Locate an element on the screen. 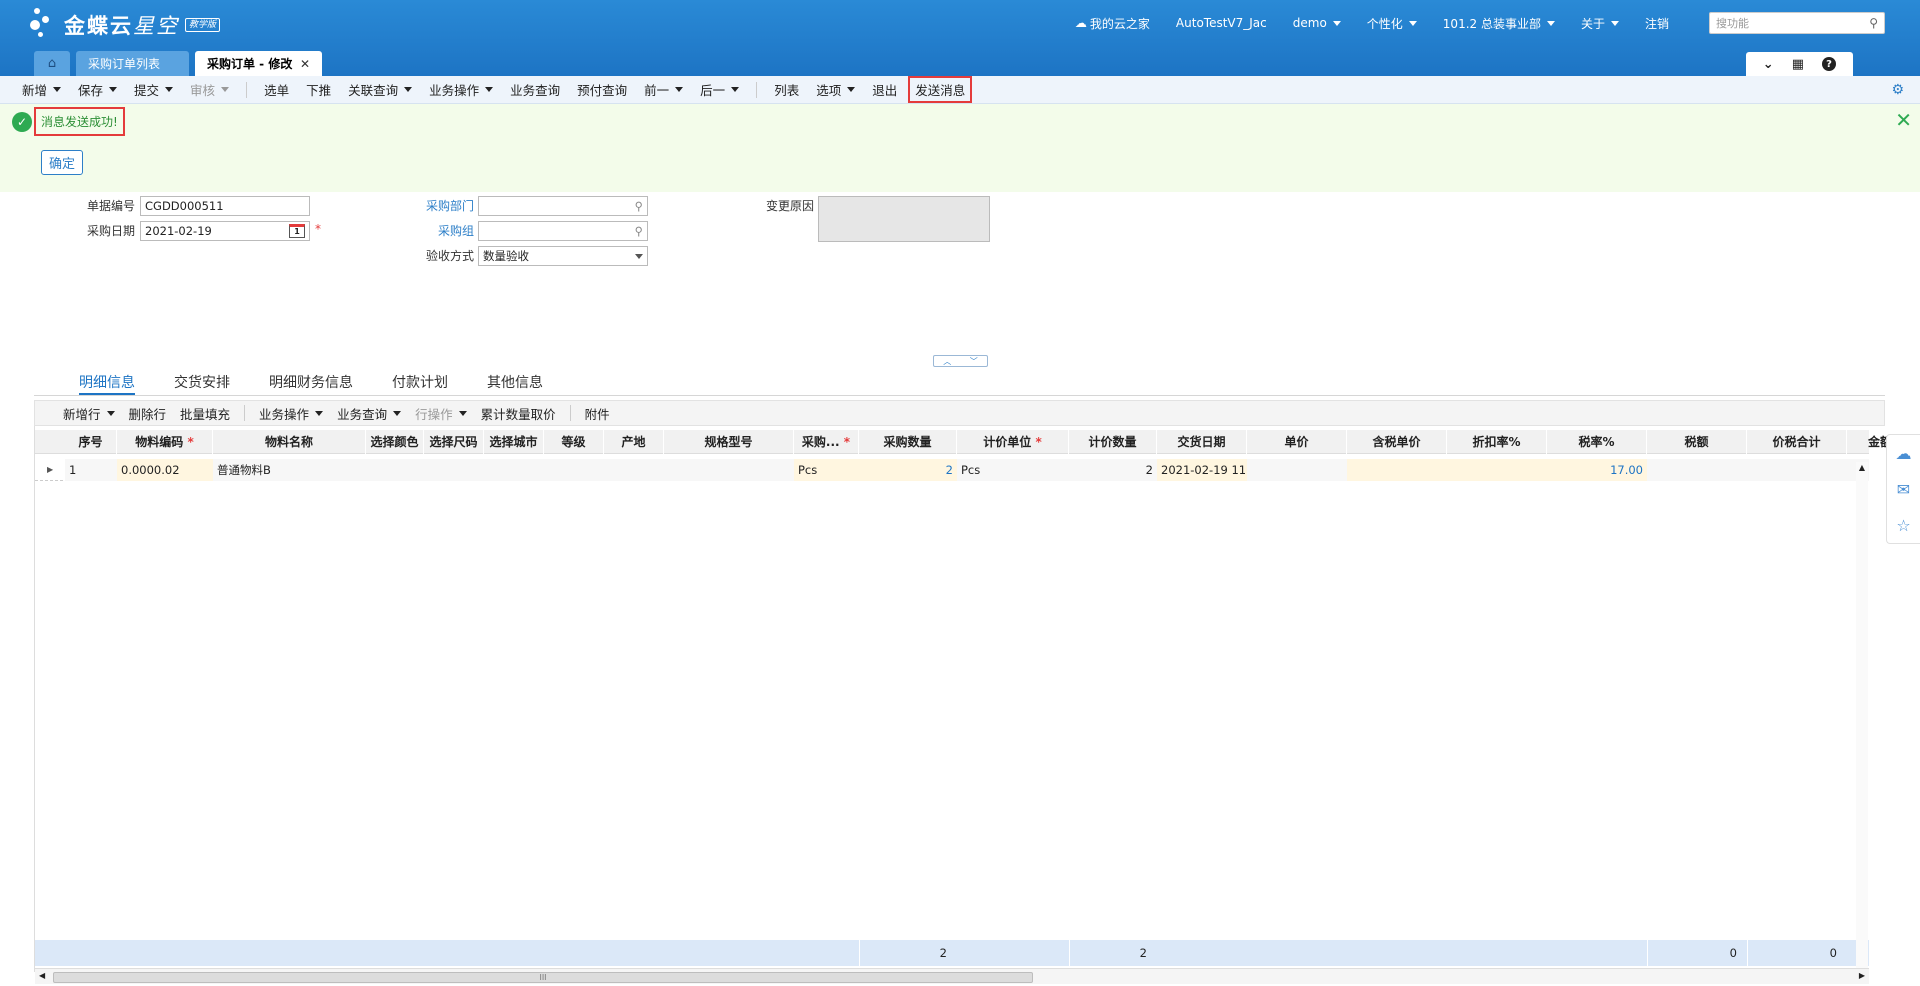 This screenshot has width=1920, height=986. row-op-button: 行操作 is located at coordinates (441, 413).